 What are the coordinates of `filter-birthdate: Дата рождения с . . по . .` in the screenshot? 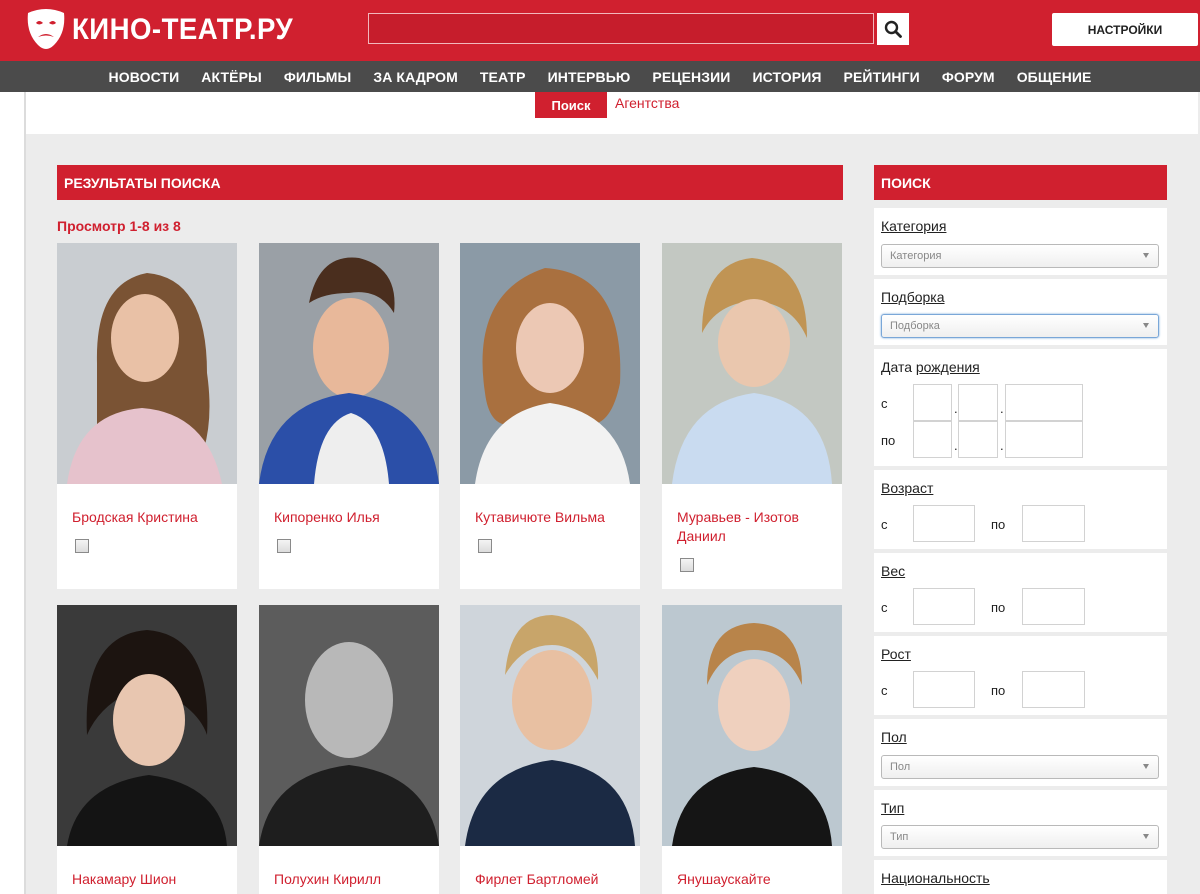 It's located at (1020, 407).